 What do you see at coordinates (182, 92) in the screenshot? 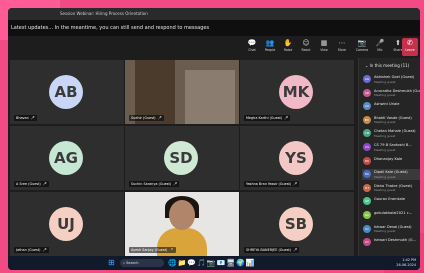
I see `participant-video-tile: Sudhir (Guest) 🎤` at bounding box center [182, 92].